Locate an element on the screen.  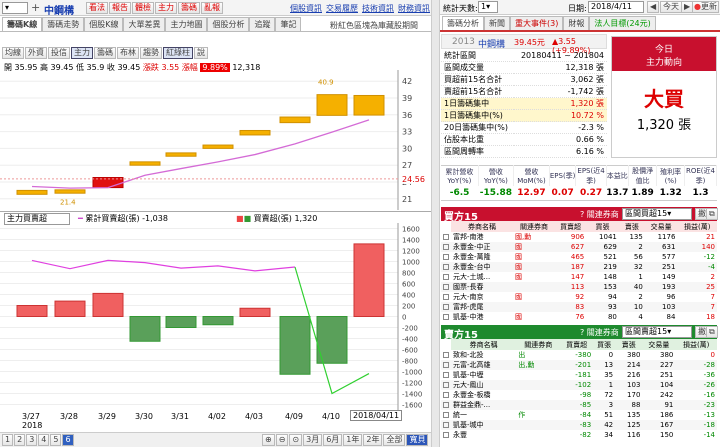
page-button-5: 6 is located at coordinates (68, 440).